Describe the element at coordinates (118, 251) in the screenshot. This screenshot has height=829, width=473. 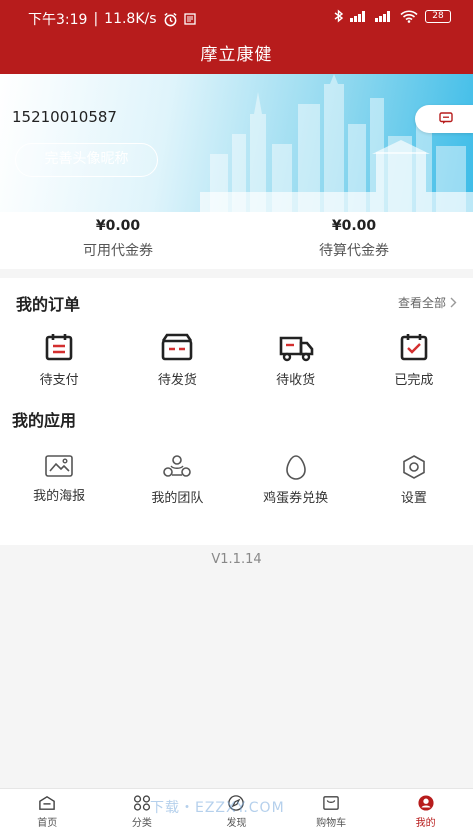
I see `available-voucher-label: 可用代金券` at that location.